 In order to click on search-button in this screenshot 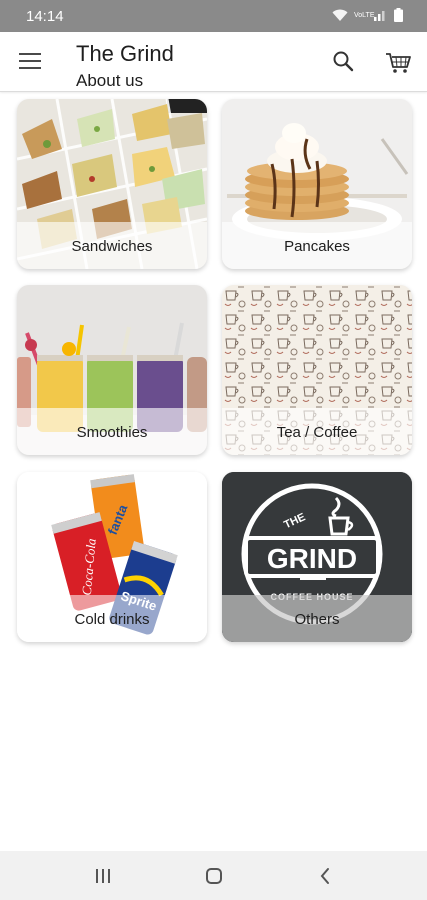, I will do `click(344, 62)`.